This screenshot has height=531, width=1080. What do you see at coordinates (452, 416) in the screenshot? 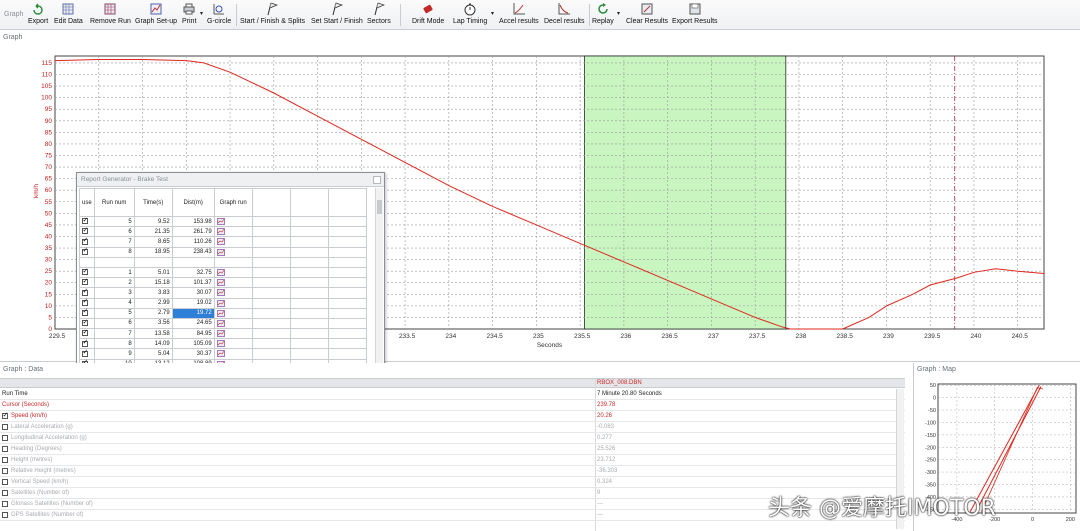
I see `data-row: Speed (km/h) 20.26` at bounding box center [452, 416].